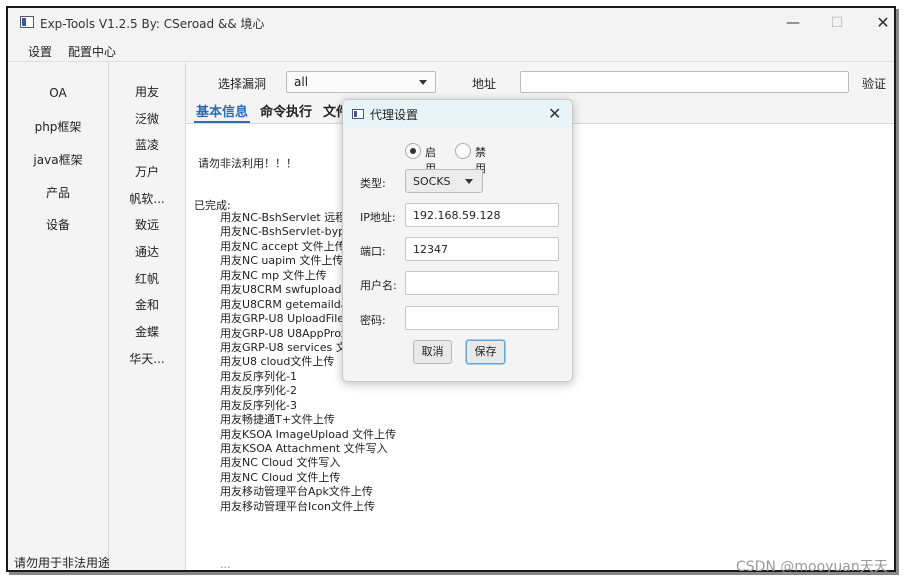 Image resolution: width=915 pixels, height=580 pixels. Describe the element at coordinates (301, 82) in the screenshot. I see `vuln-select-value: all` at that location.